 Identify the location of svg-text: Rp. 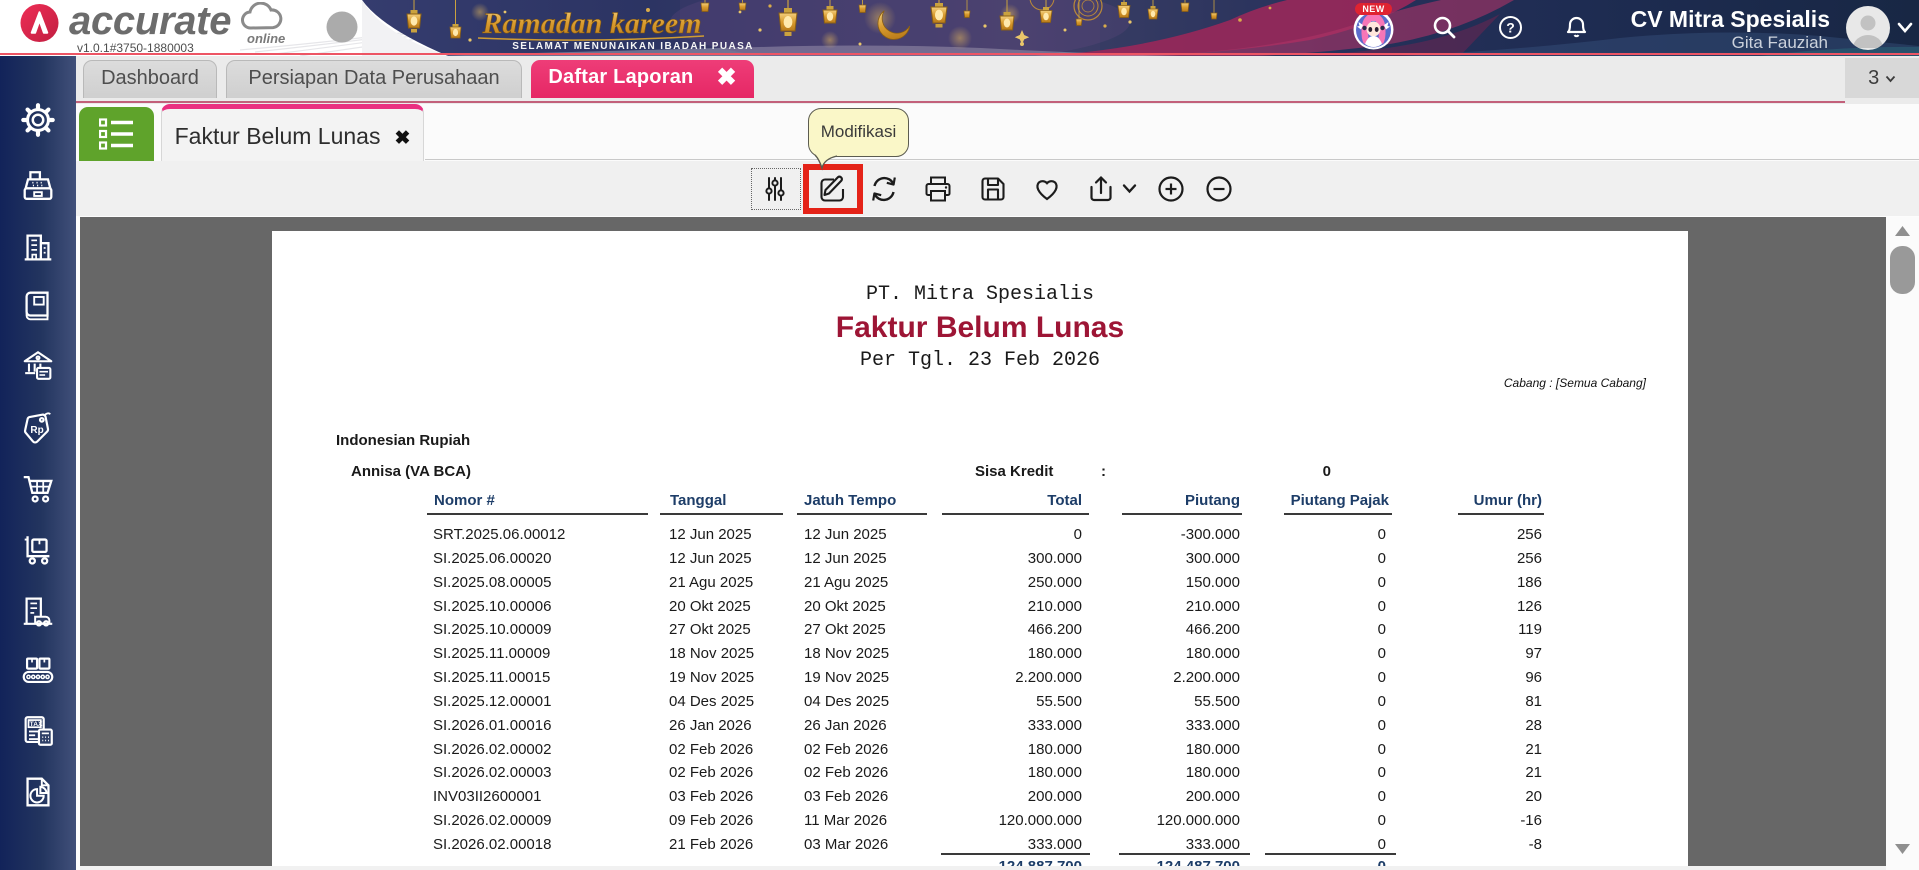
(36, 430).